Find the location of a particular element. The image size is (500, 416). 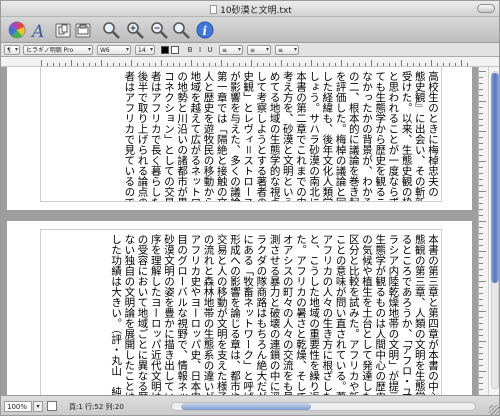

font-size-select: 14 is located at coordinates (145, 50).